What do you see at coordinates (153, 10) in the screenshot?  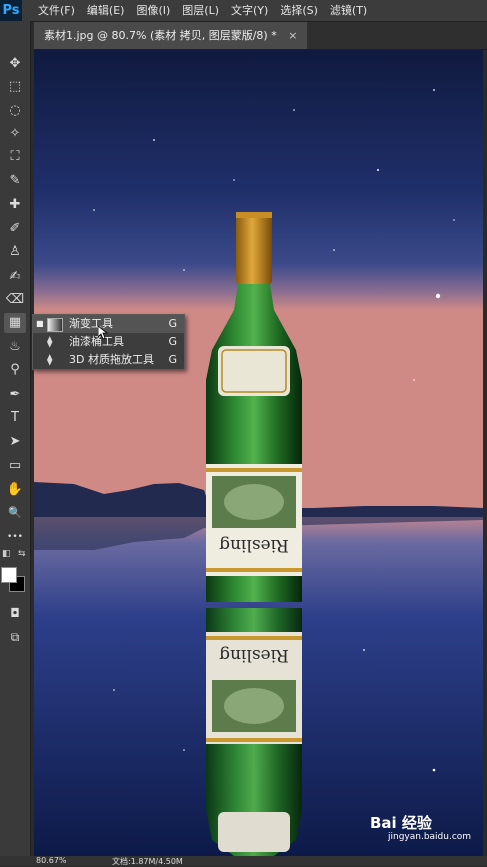 I see `menu-image: 图像(I)` at bounding box center [153, 10].